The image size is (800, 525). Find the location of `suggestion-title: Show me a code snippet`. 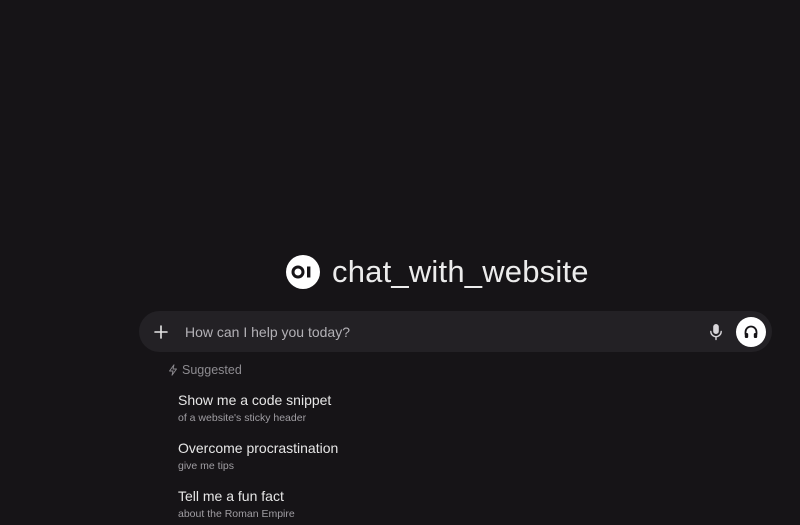

suggestion-title: Show me a code snippet is located at coordinates (255, 400).